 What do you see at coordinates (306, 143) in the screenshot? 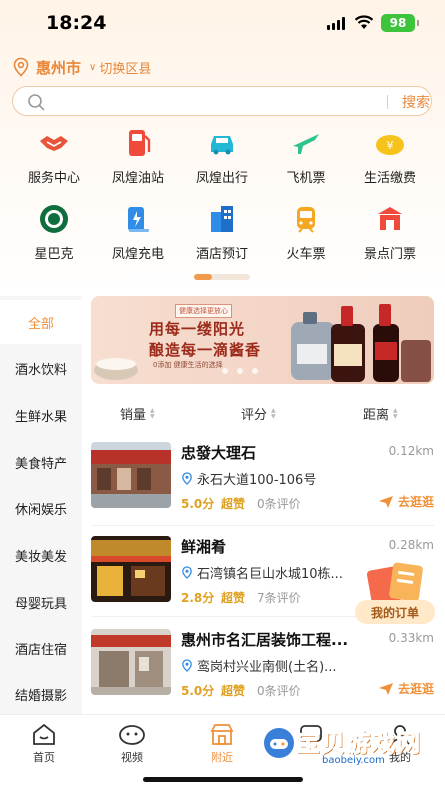
I see `airplane-icon` at bounding box center [306, 143].